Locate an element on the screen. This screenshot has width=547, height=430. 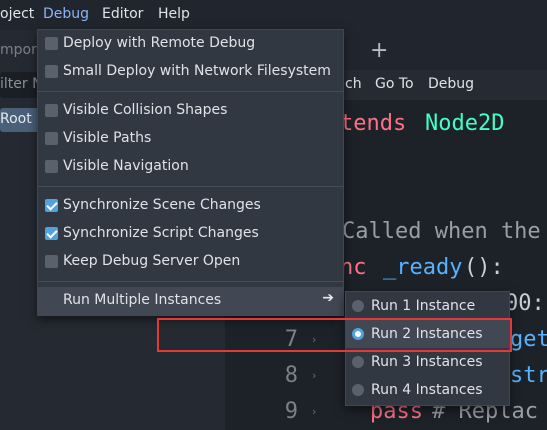
menu-project: oject is located at coordinates (17, 14).